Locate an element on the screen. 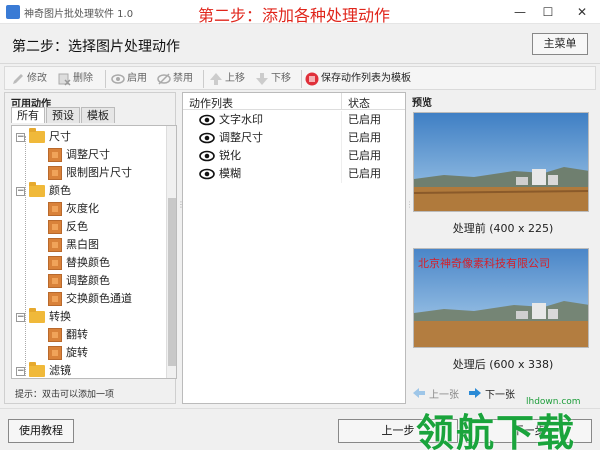 This screenshot has height=450, width=600. tutorial-button: 使用教程 is located at coordinates (41, 431).